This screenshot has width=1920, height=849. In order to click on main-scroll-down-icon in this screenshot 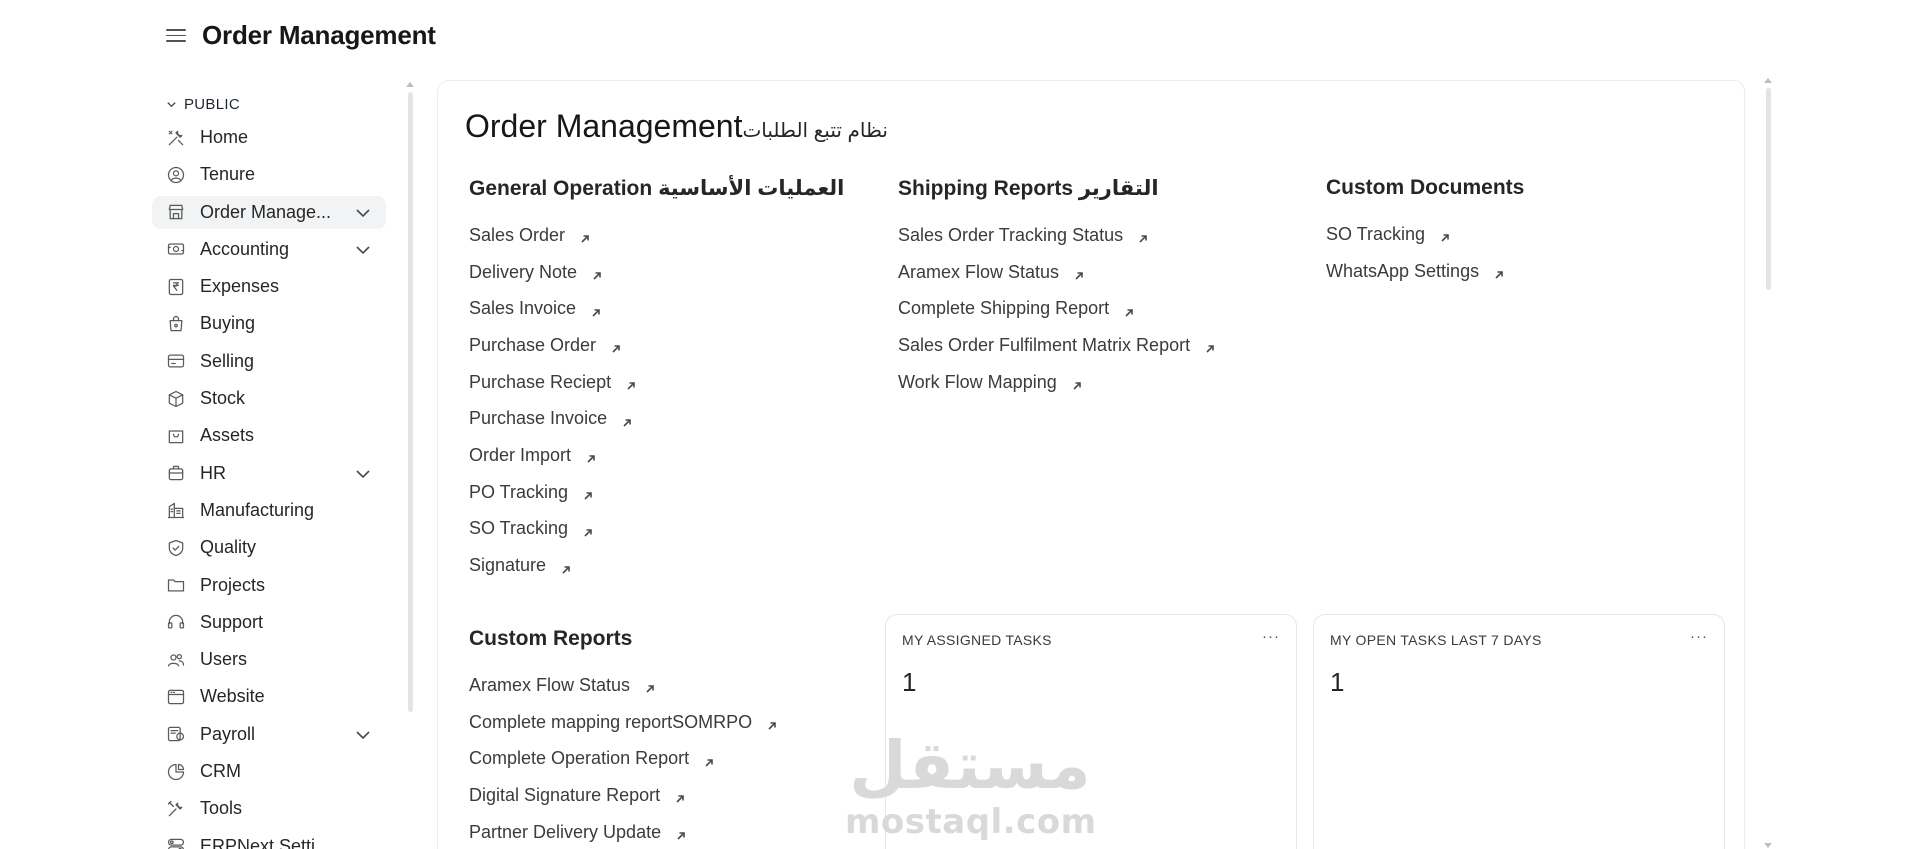, I will do `click(1768, 845)`.